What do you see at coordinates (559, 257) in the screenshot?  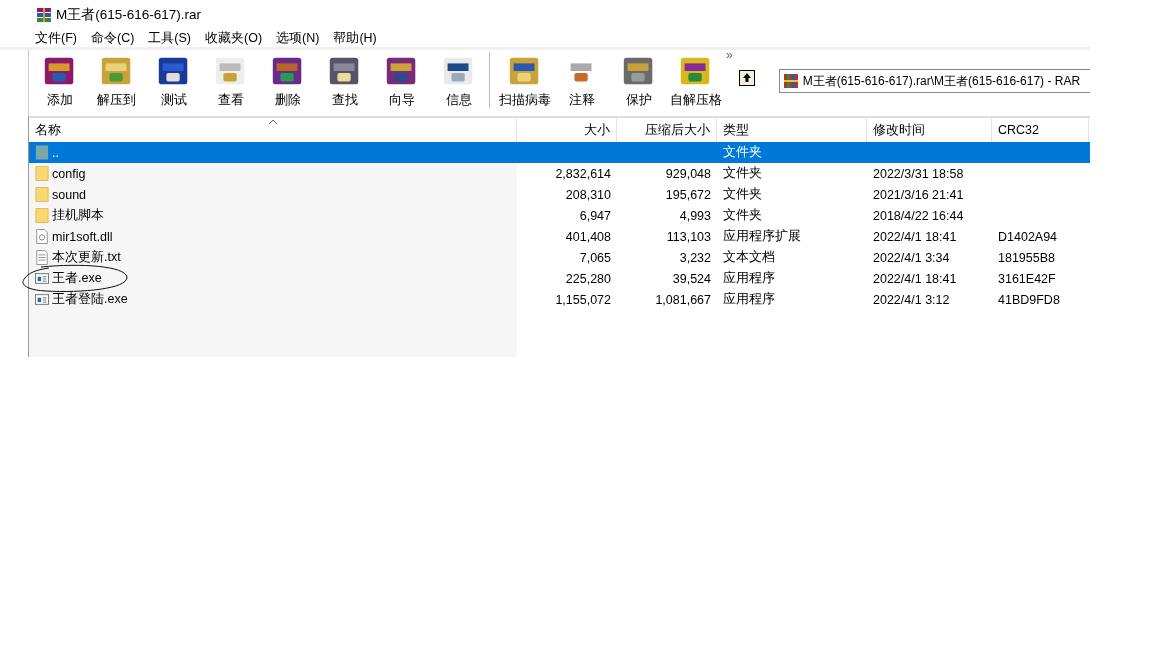 I see `file-row: 本次更新.txt 7,065 3,232 文本文档 2022/4/1 3:34 181955B8` at bounding box center [559, 257].